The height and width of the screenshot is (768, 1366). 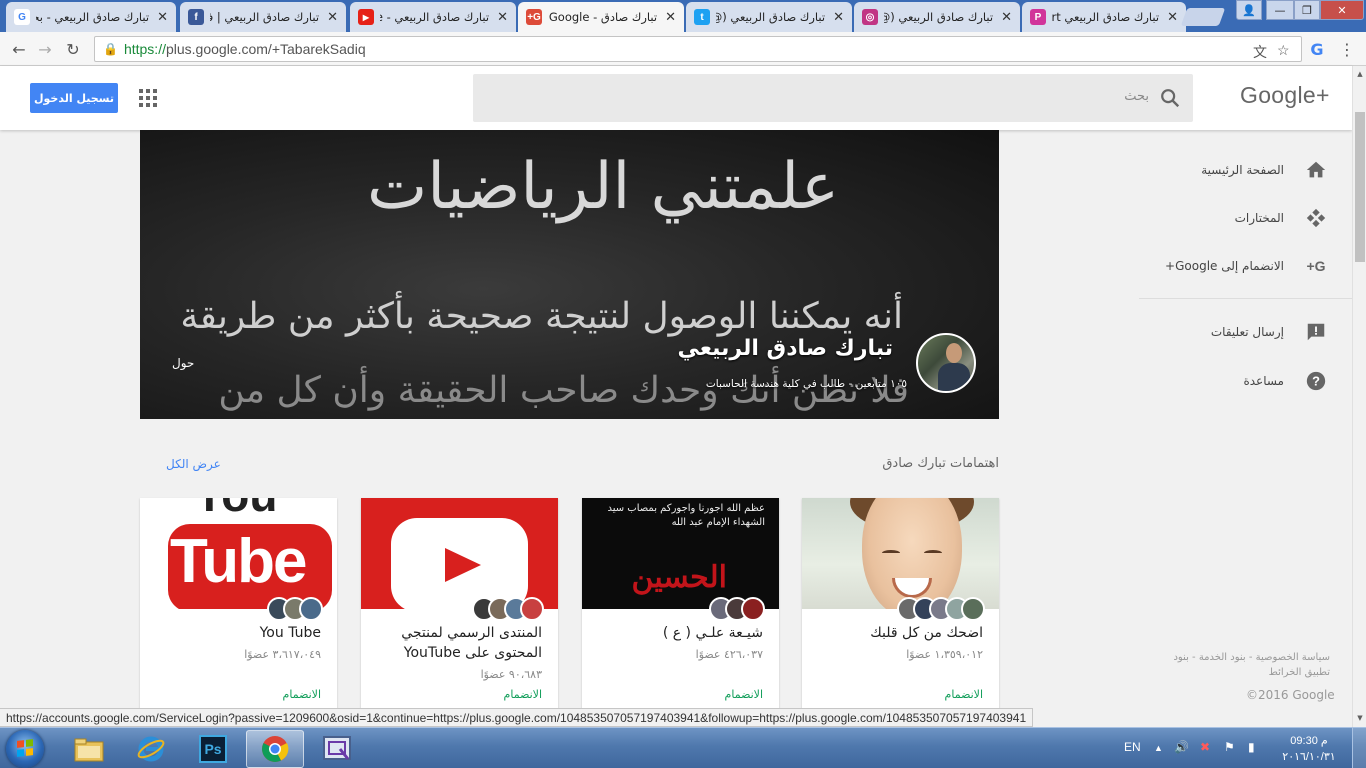 I want to click on reload-button: ↻, so click(x=73, y=49).